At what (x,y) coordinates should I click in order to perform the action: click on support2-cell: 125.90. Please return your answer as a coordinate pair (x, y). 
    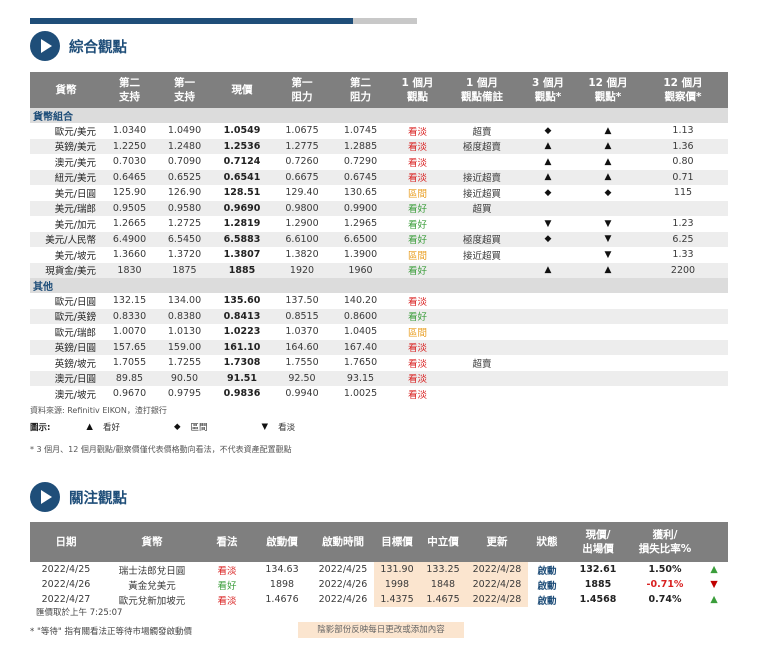
    Looking at the image, I should click on (129, 193).